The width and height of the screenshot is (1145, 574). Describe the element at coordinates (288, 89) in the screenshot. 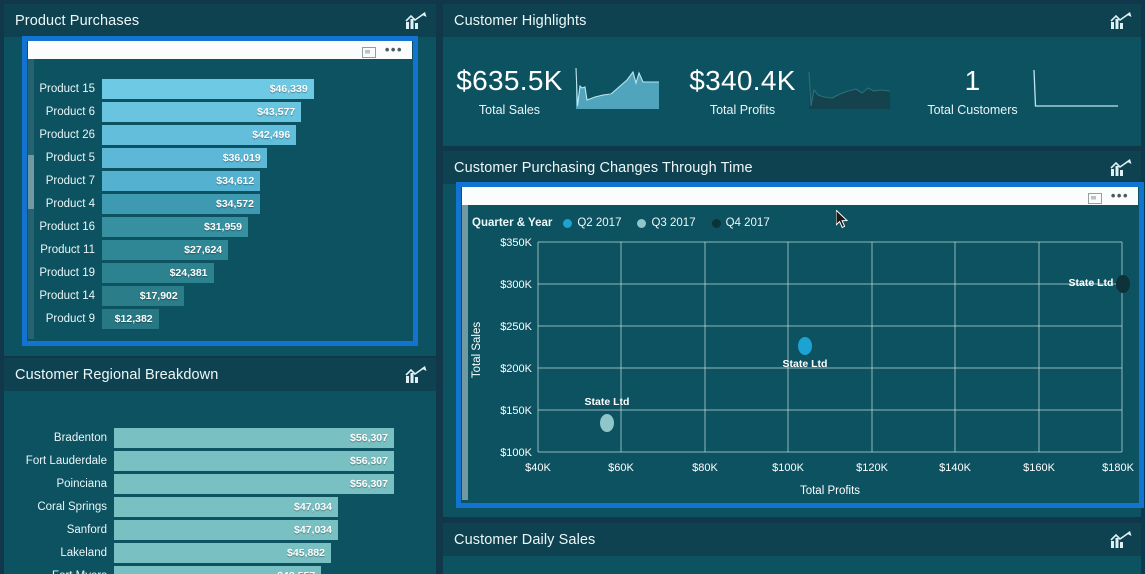

I see `bar-value: $46,339` at that location.